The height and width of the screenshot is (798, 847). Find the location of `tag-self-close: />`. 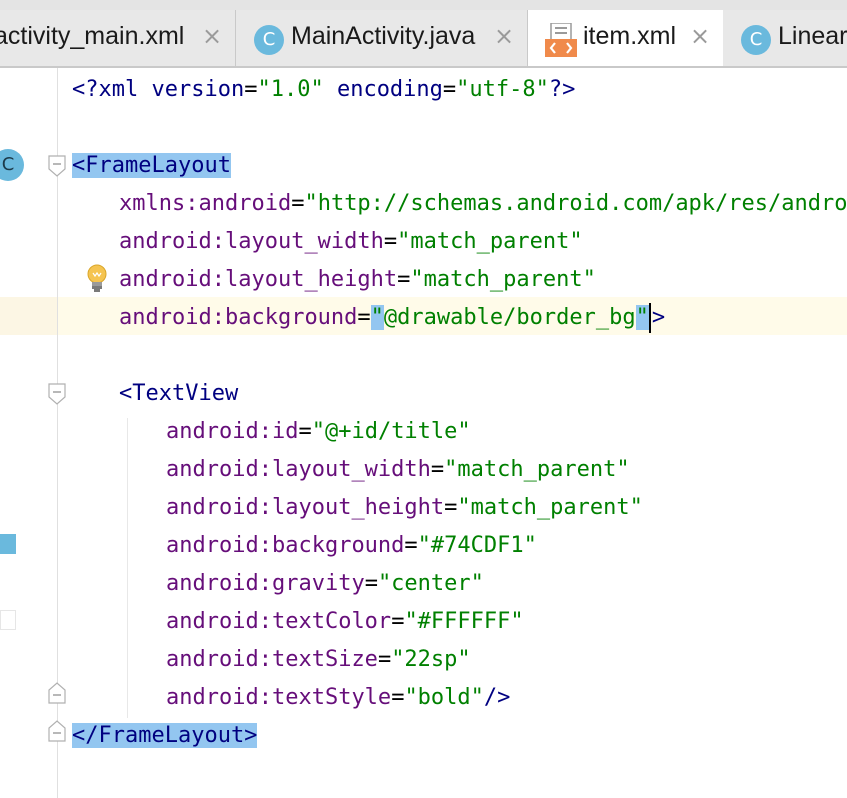

tag-self-close: /> is located at coordinates (497, 697).